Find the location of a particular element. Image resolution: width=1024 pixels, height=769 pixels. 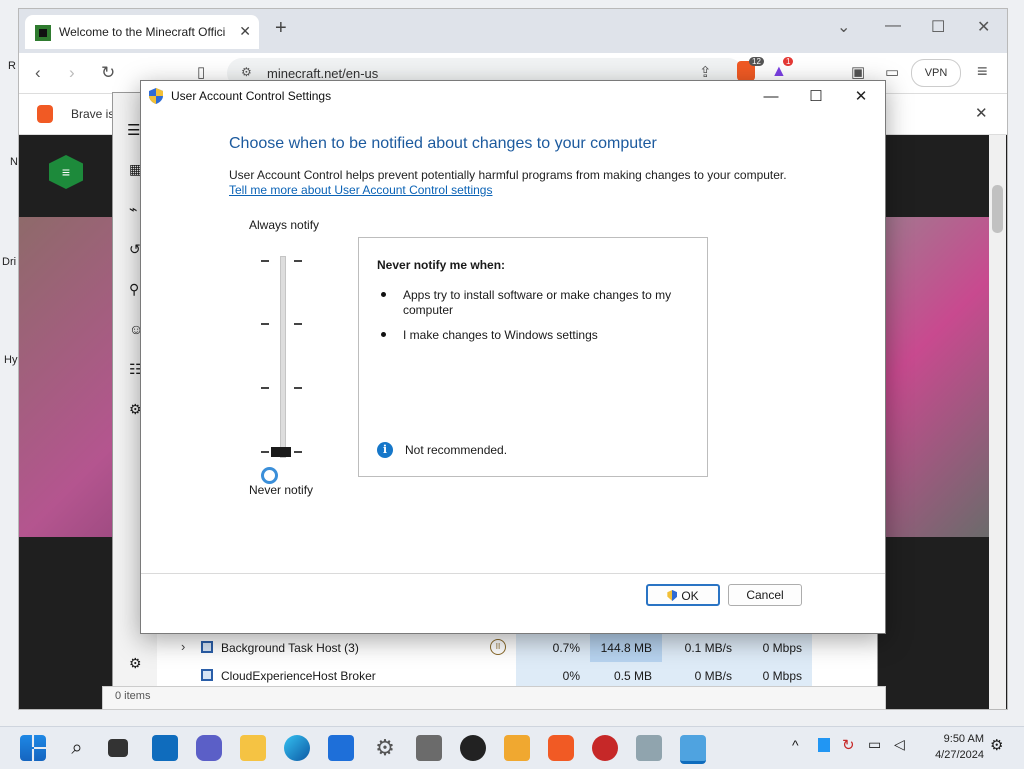

desktop-icon-label: R is located at coordinates (12, 66).